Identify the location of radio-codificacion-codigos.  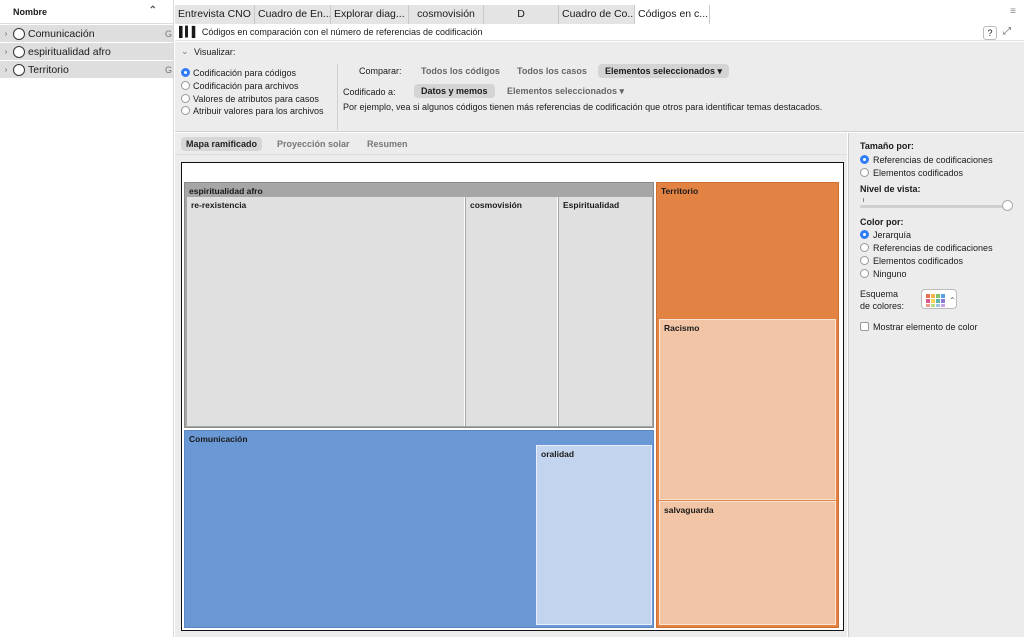
(185, 72).